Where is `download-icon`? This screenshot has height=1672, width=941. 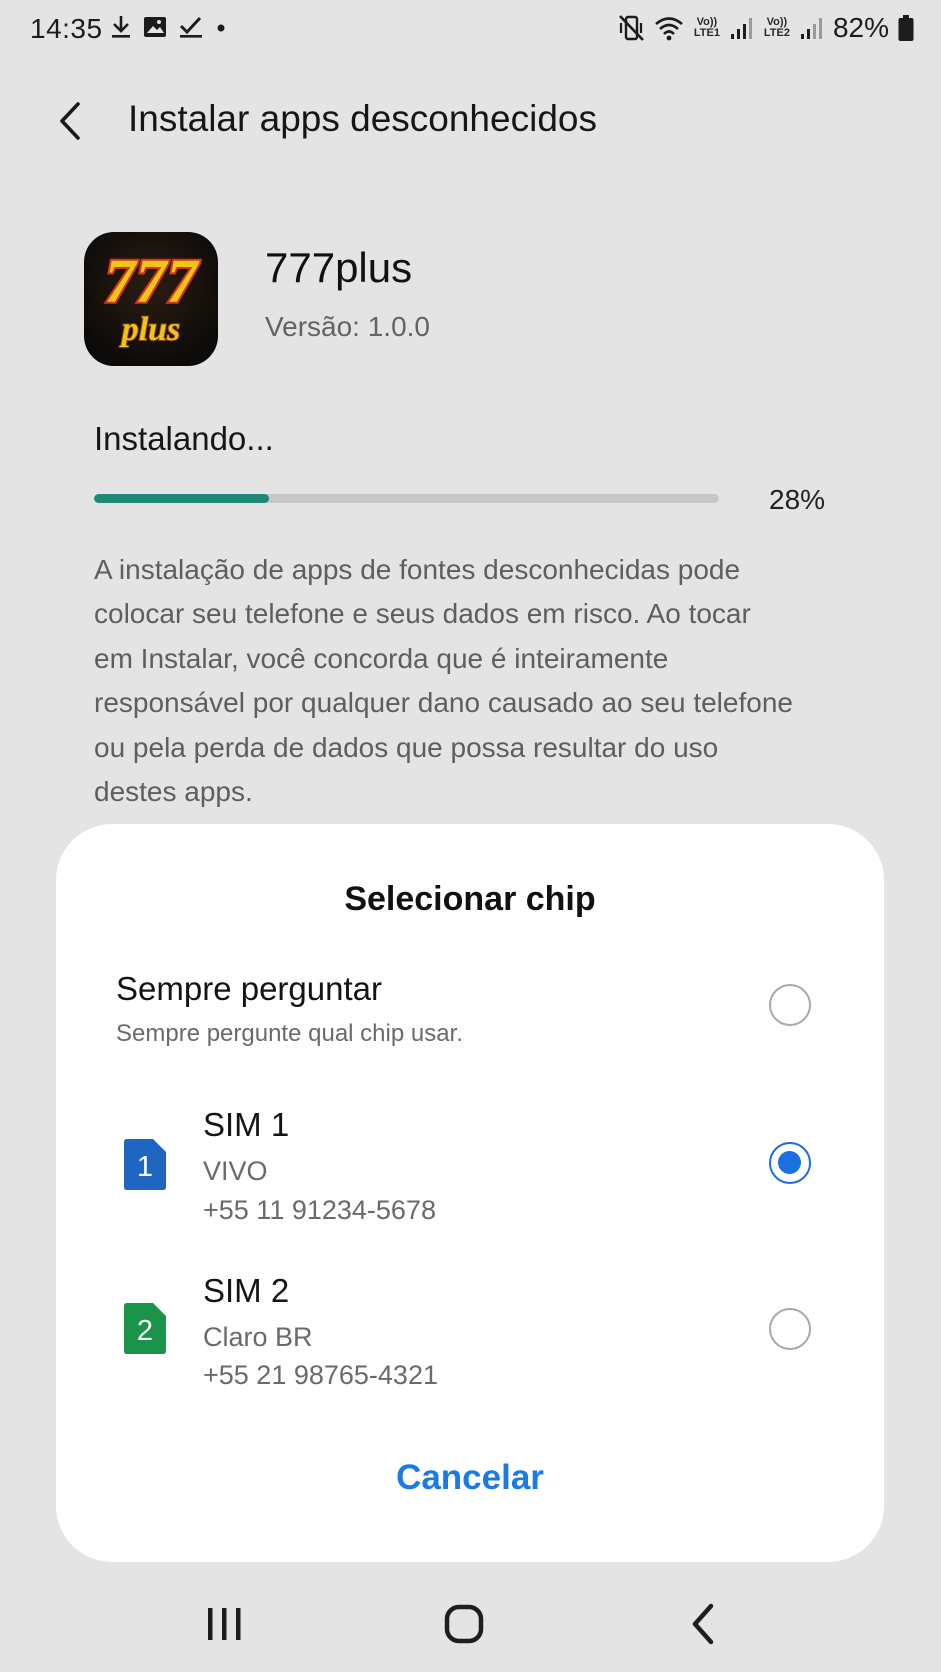 download-icon is located at coordinates (121, 27).